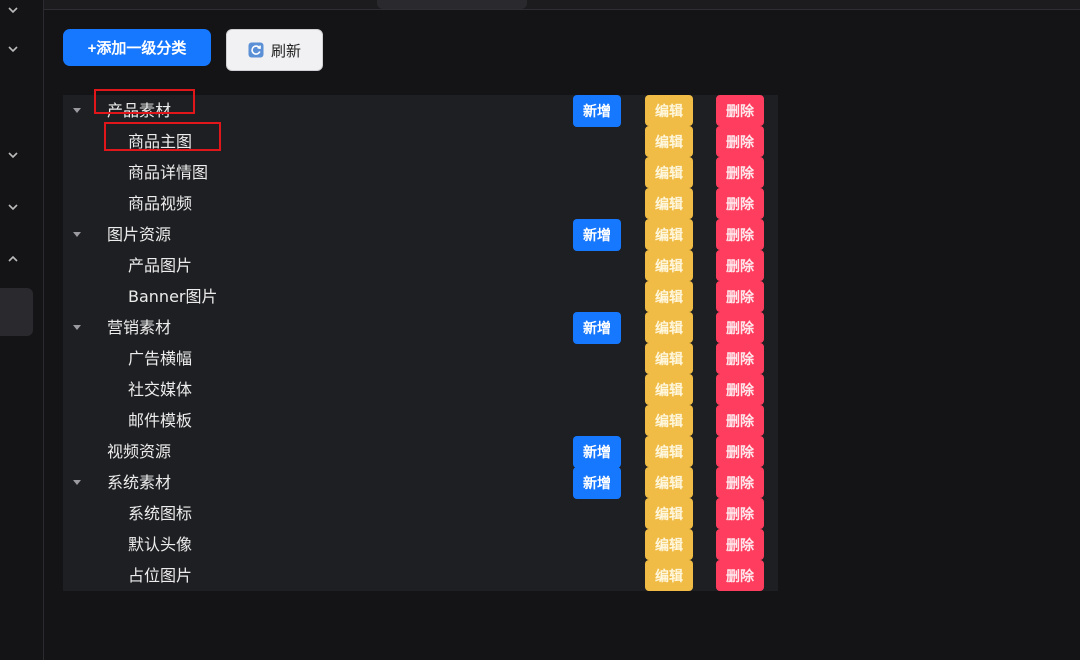 This screenshot has width=1080, height=660. Describe the element at coordinates (160, 575) in the screenshot. I see `category-label: 占位图片` at that location.